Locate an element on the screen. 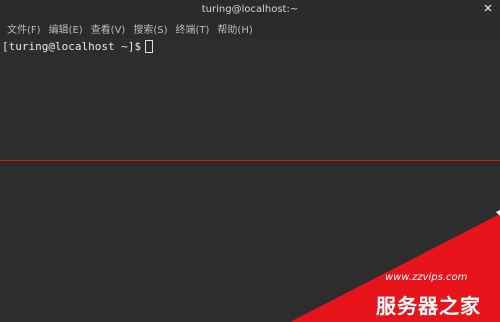 This screenshot has height=322, width=500. menu-search: 搜索(S) is located at coordinates (150, 28).